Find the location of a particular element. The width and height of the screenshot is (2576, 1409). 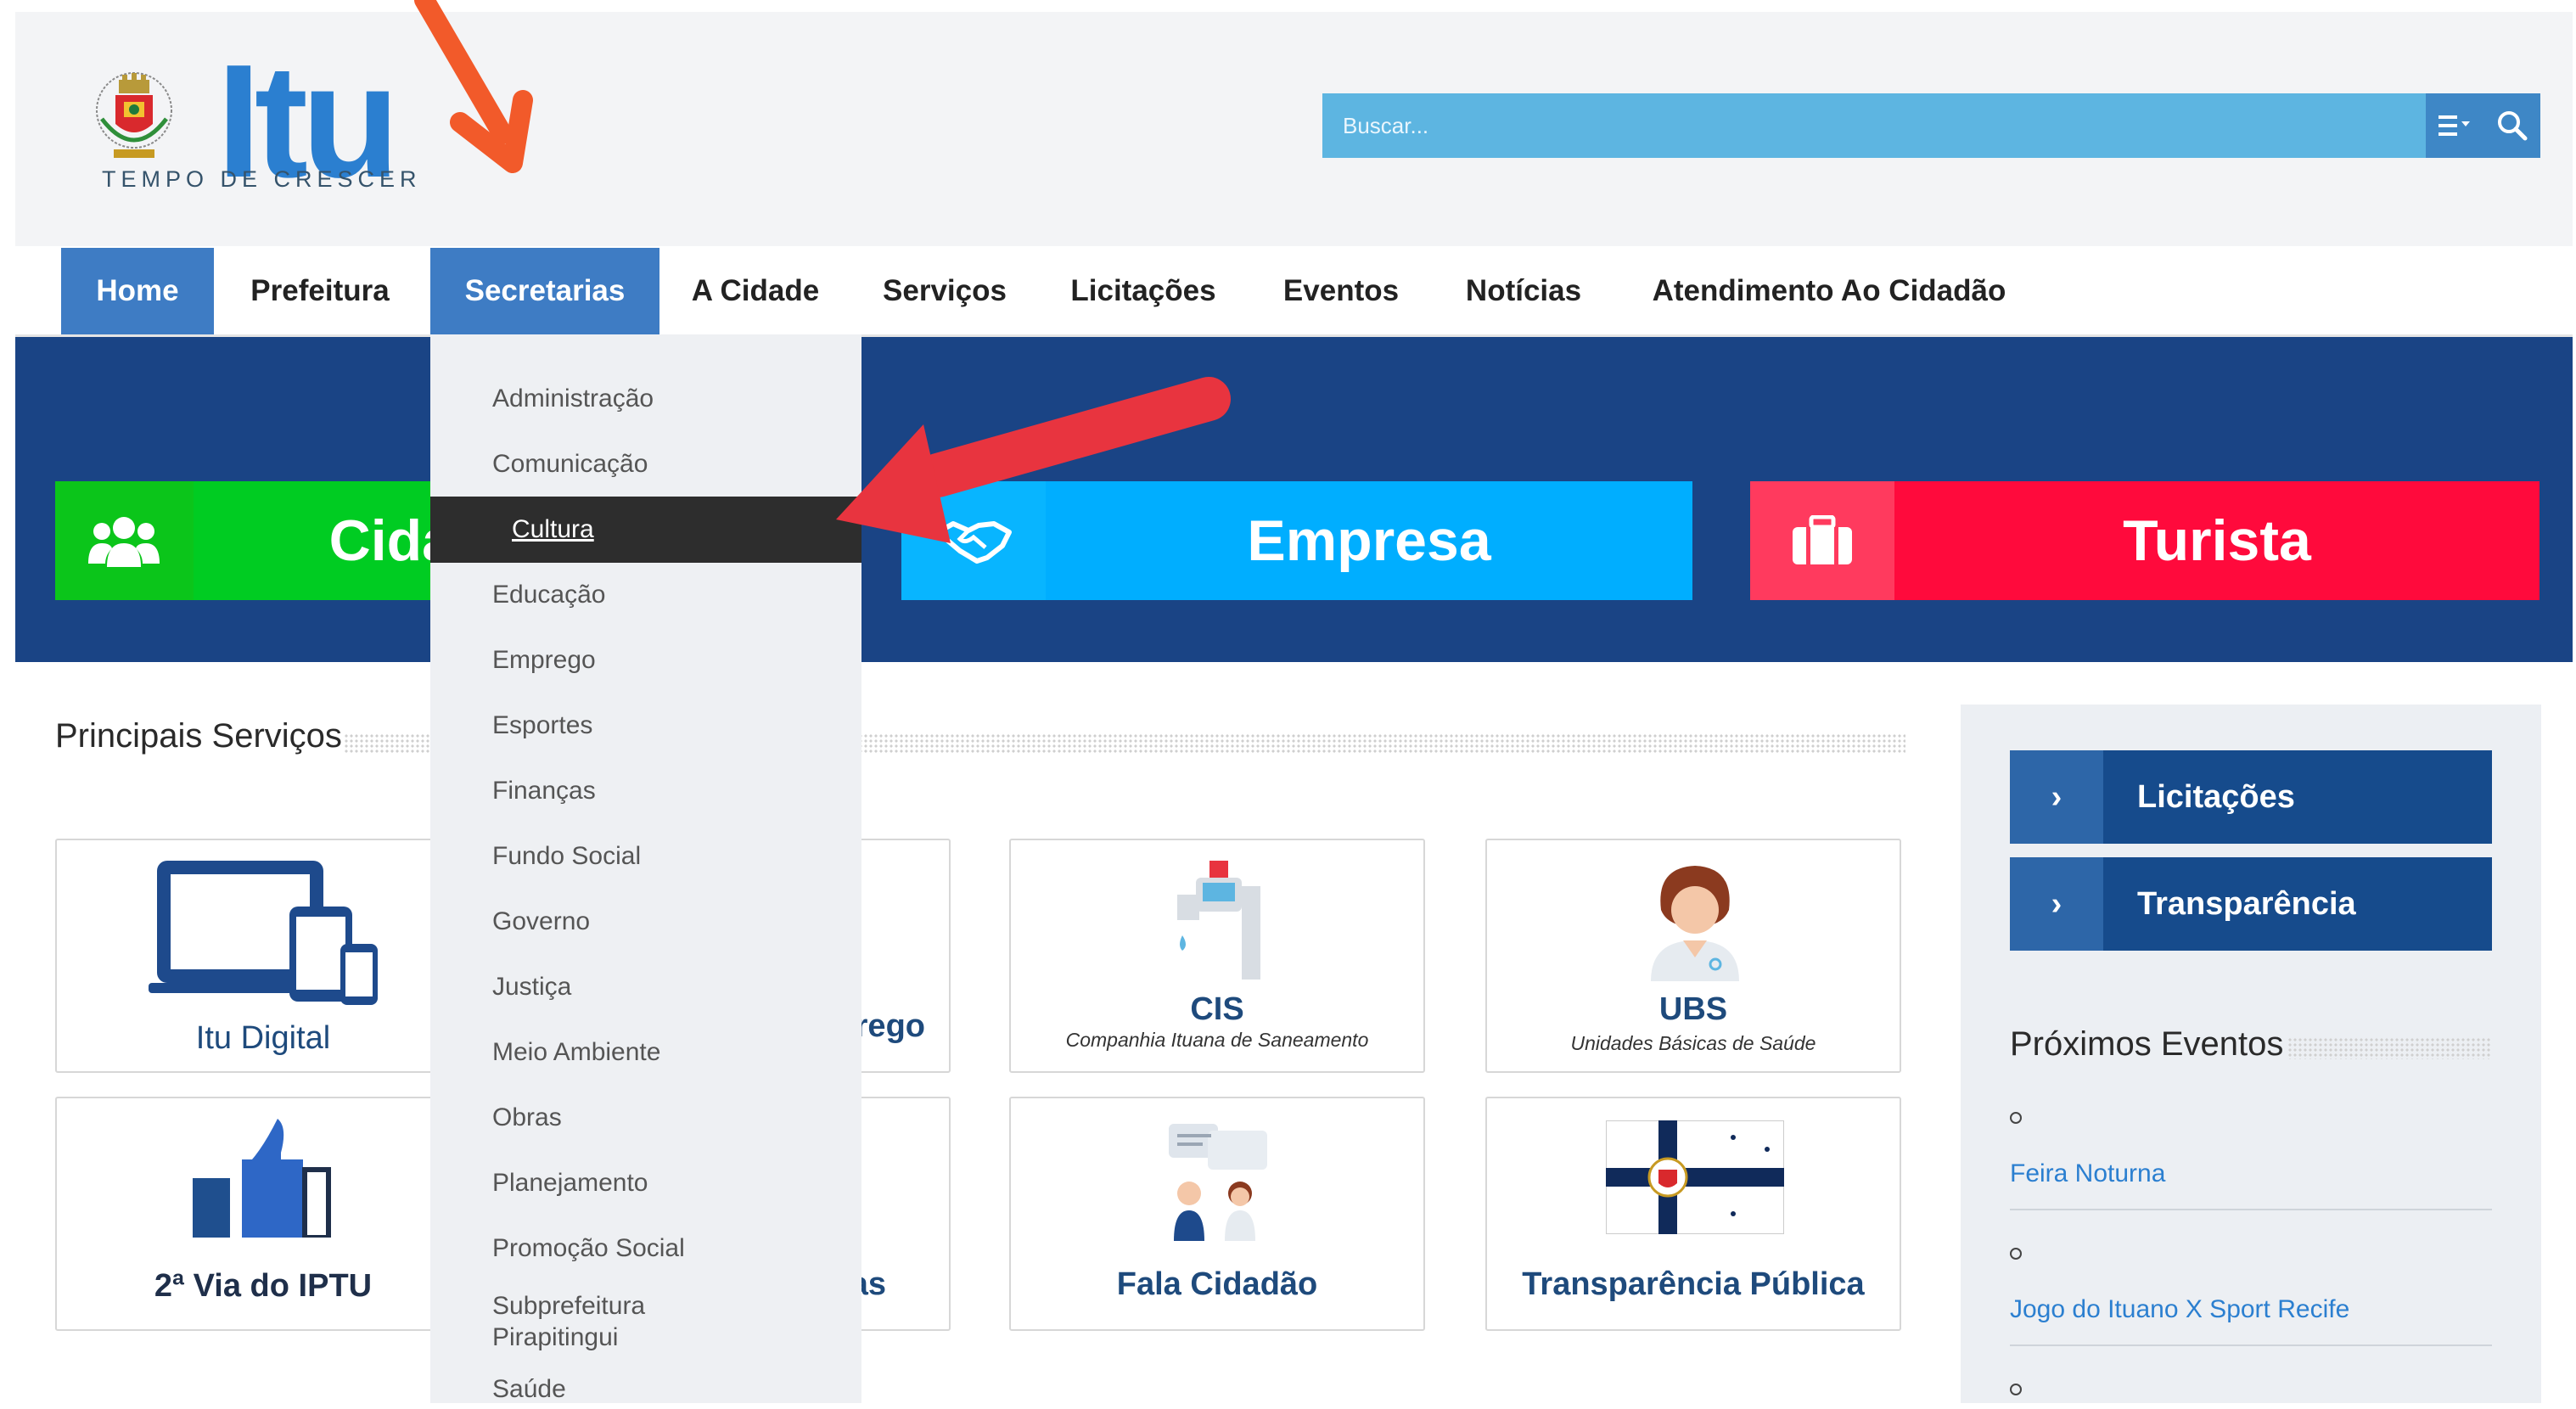

dropdown-item-obras: Obras is located at coordinates (645, 1118).